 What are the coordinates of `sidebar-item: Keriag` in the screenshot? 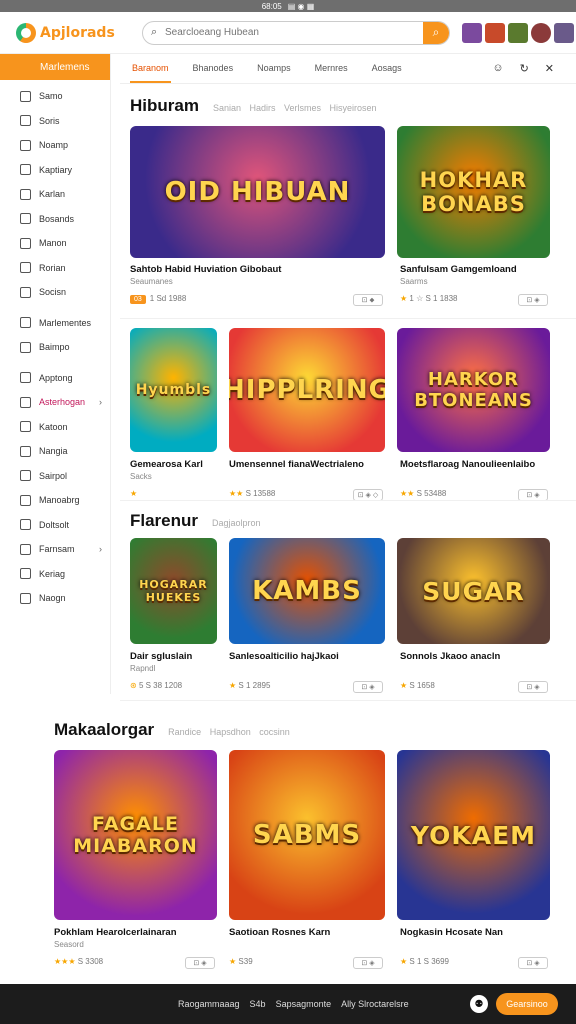 It's located at (55, 574).